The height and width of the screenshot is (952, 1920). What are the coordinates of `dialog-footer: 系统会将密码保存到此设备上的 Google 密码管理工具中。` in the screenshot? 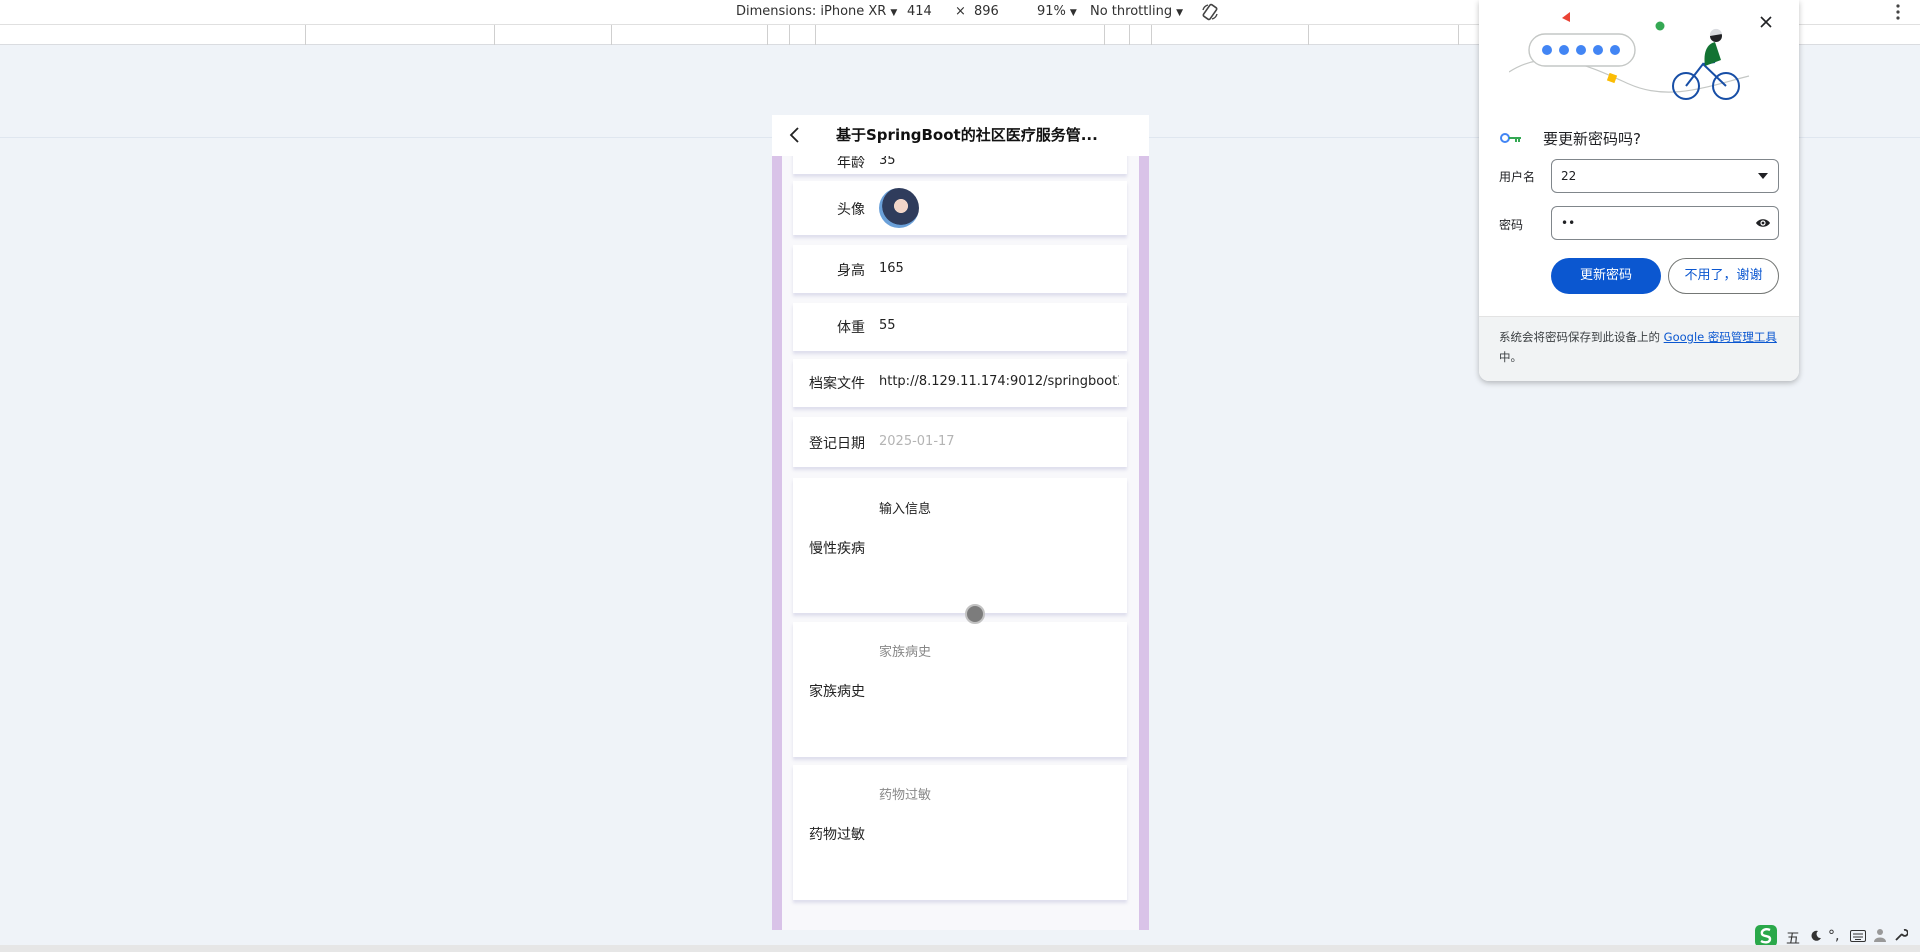 It's located at (1639, 348).